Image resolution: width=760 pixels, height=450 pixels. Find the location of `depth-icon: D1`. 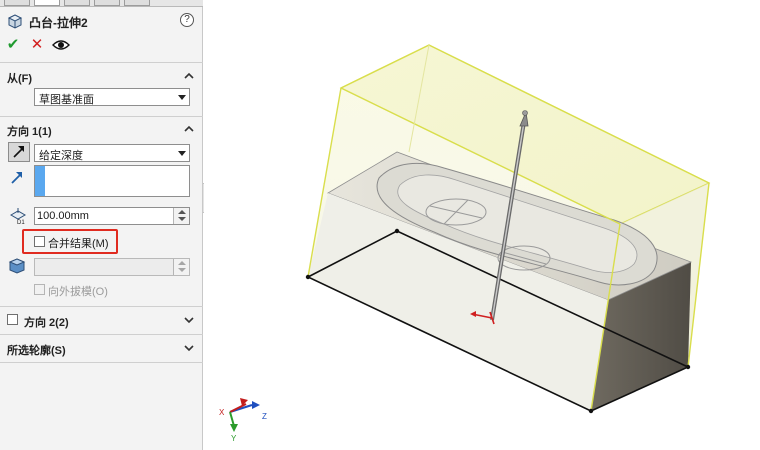

depth-icon: D1 is located at coordinates (18, 216).